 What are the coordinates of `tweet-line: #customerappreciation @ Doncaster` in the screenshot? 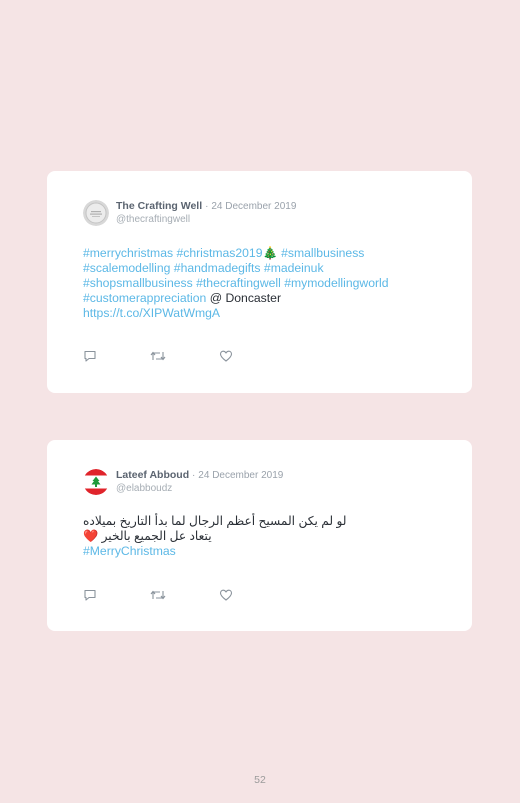 It's located at (236, 298).